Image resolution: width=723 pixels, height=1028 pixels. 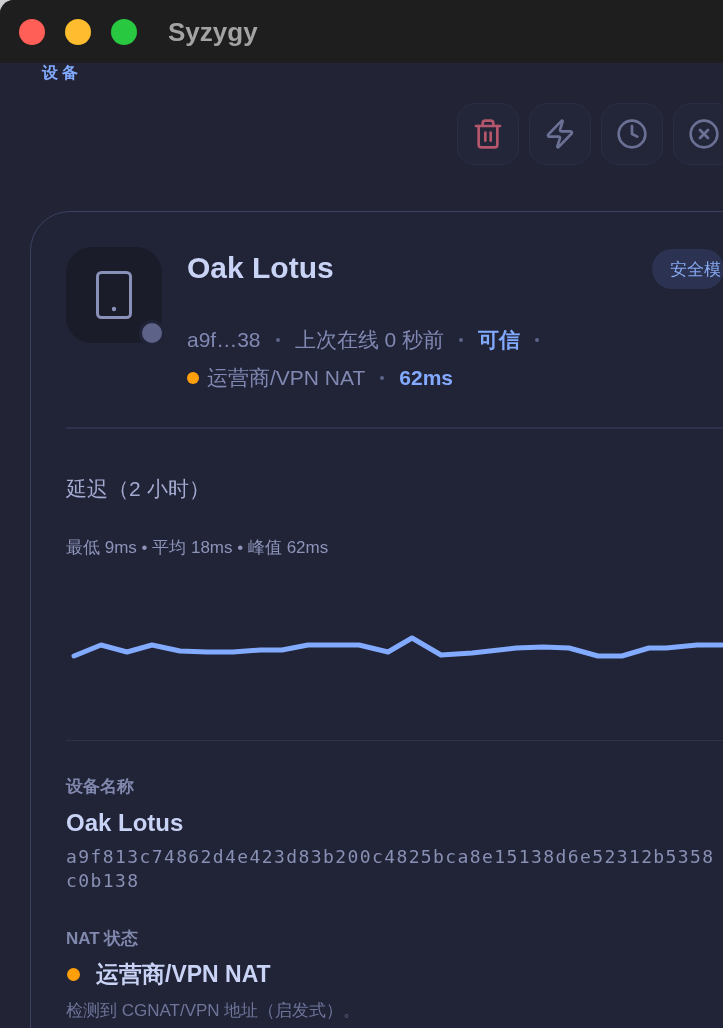 What do you see at coordinates (704, 134) in the screenshot?
I see `close-icon` at bounding box center [704, 134].